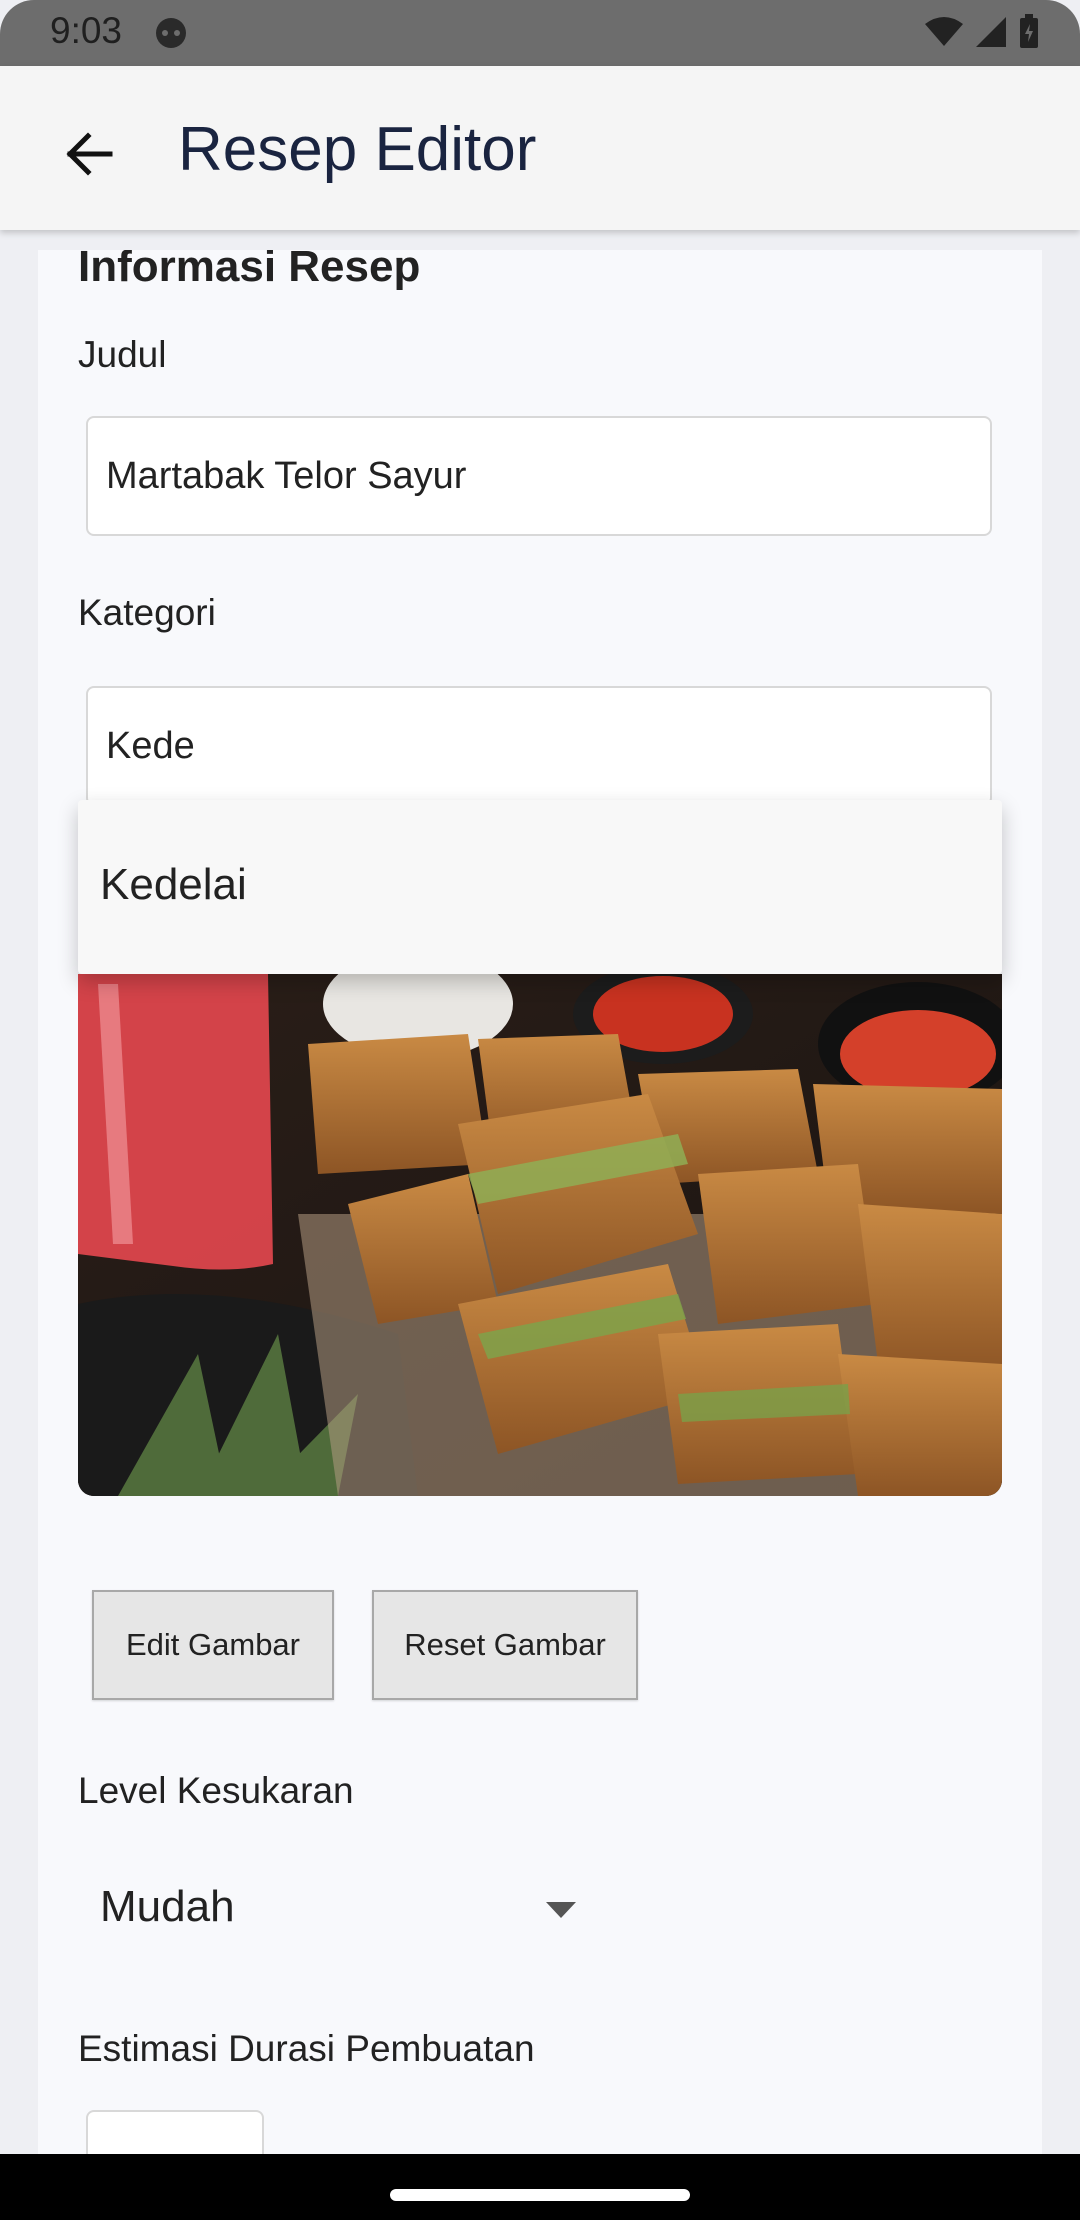  Describe the element at coordinates (540, 2187) in the screenshot. I see `navigation-bar` at that location.